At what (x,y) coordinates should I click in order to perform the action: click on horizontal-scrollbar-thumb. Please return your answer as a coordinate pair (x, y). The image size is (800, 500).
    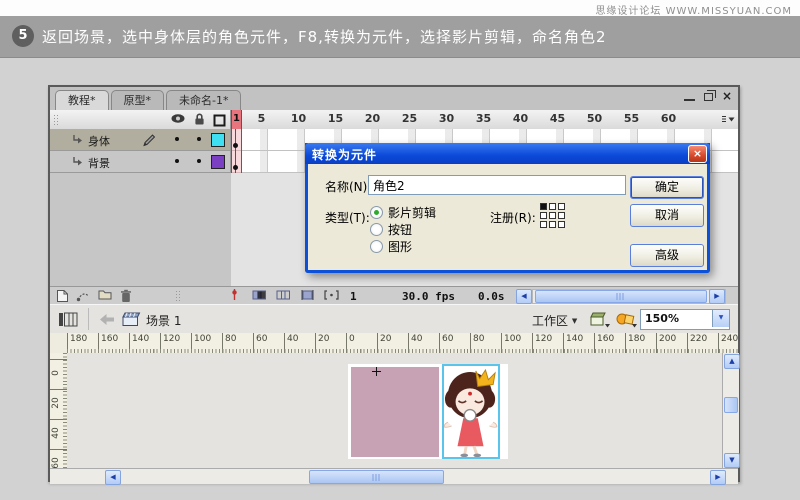
    Looking at the image, I should click on (376, 477).